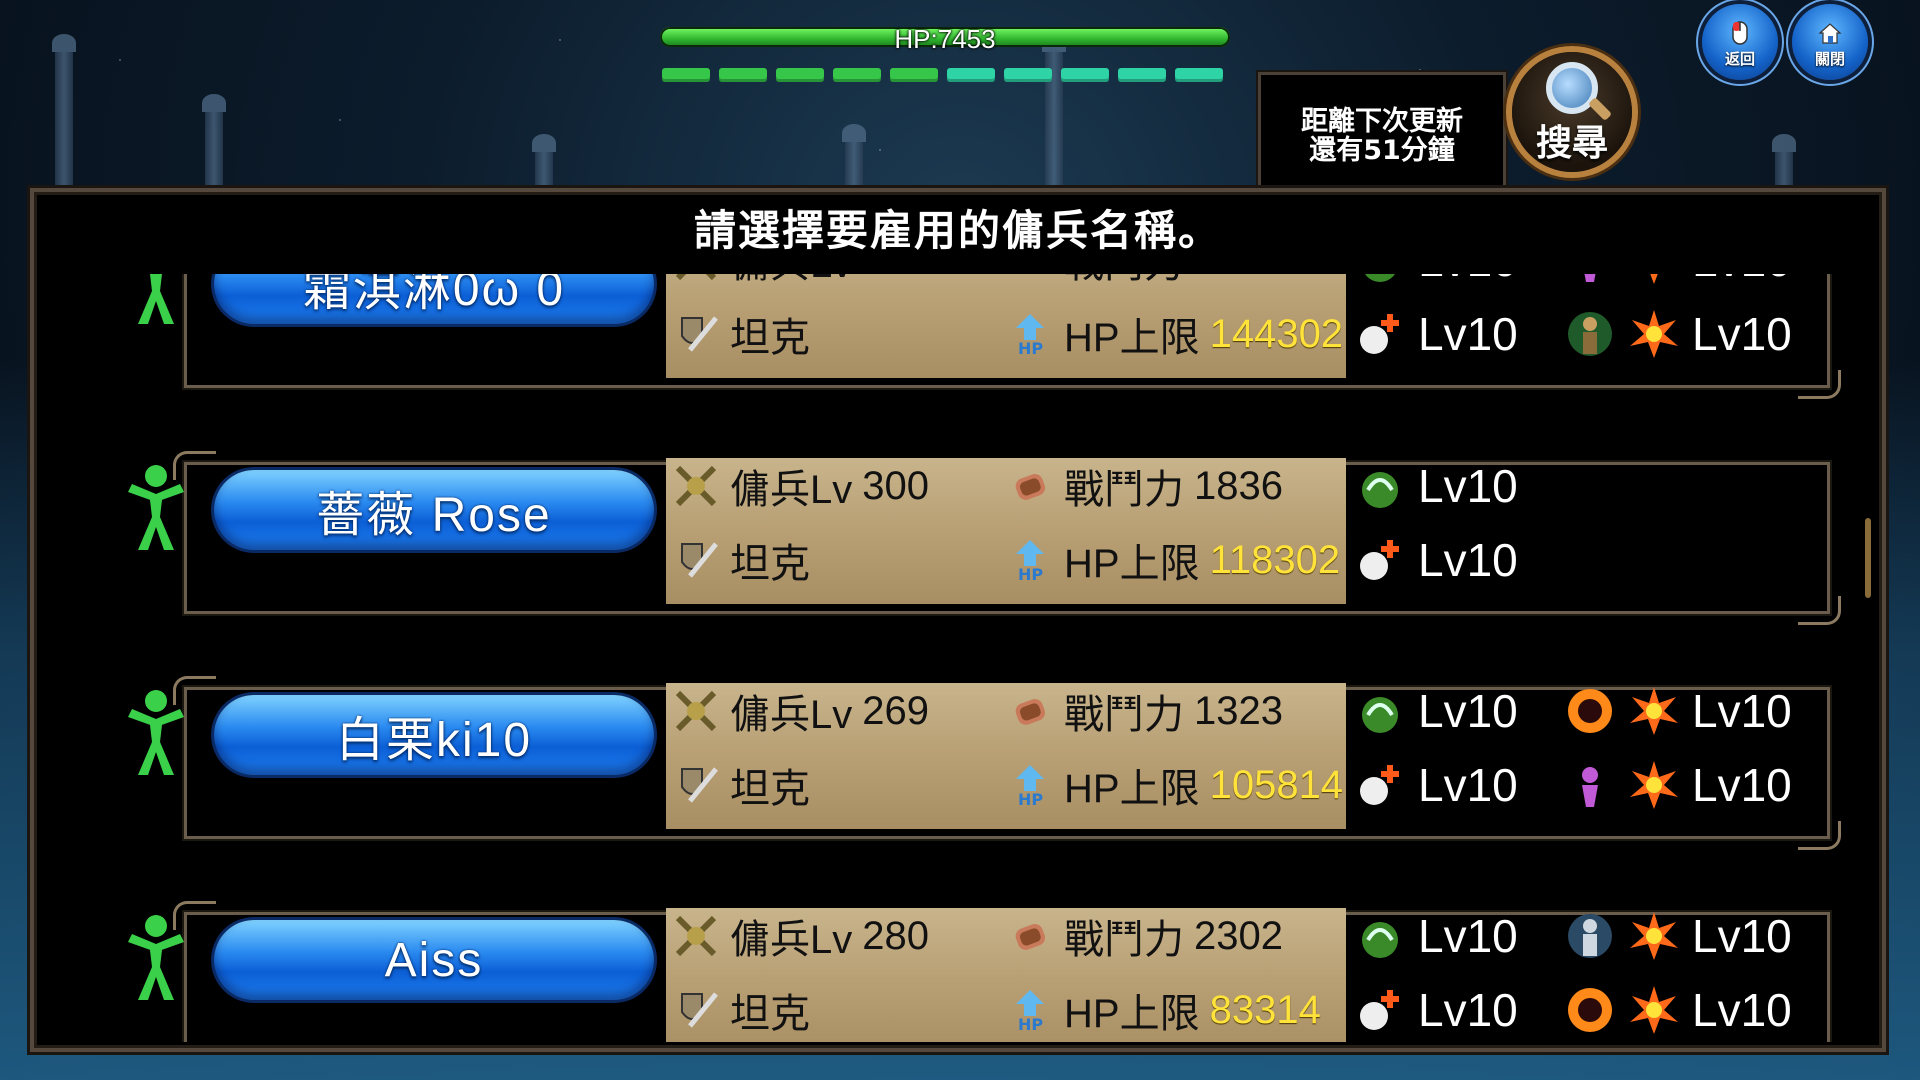  I want to click on dark-flame-icon, so click(1590, 711).